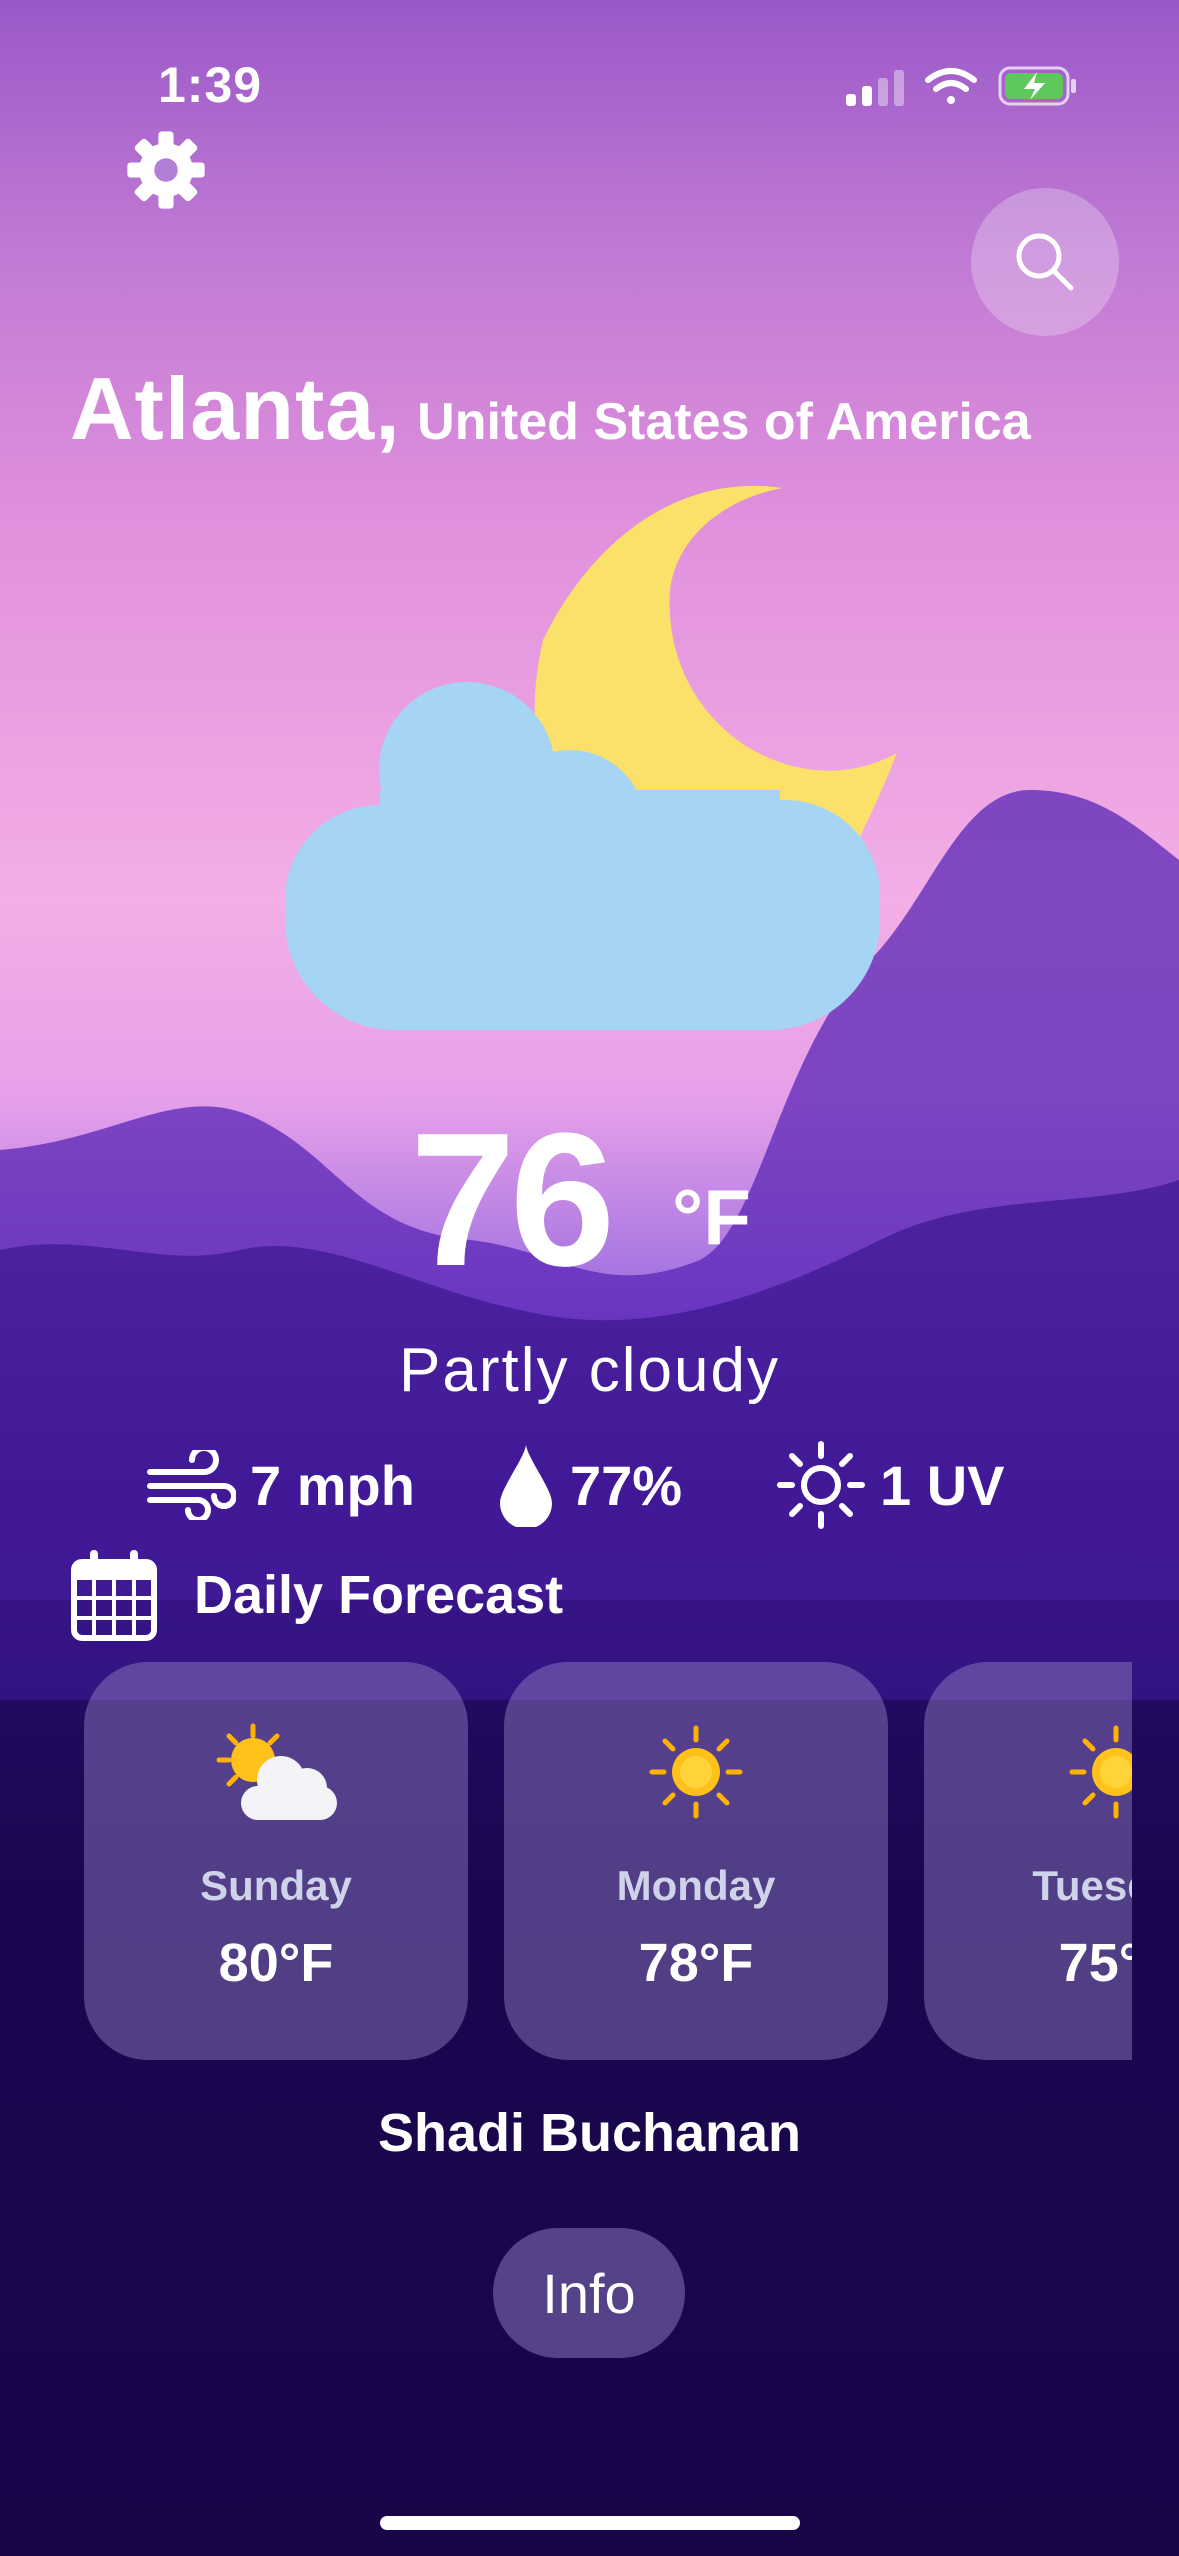  What do you see at coordinates (589, 1370) in the screenshot?
I see `weather-condition: Partly cloudy` at bounding box center [589, 1370].